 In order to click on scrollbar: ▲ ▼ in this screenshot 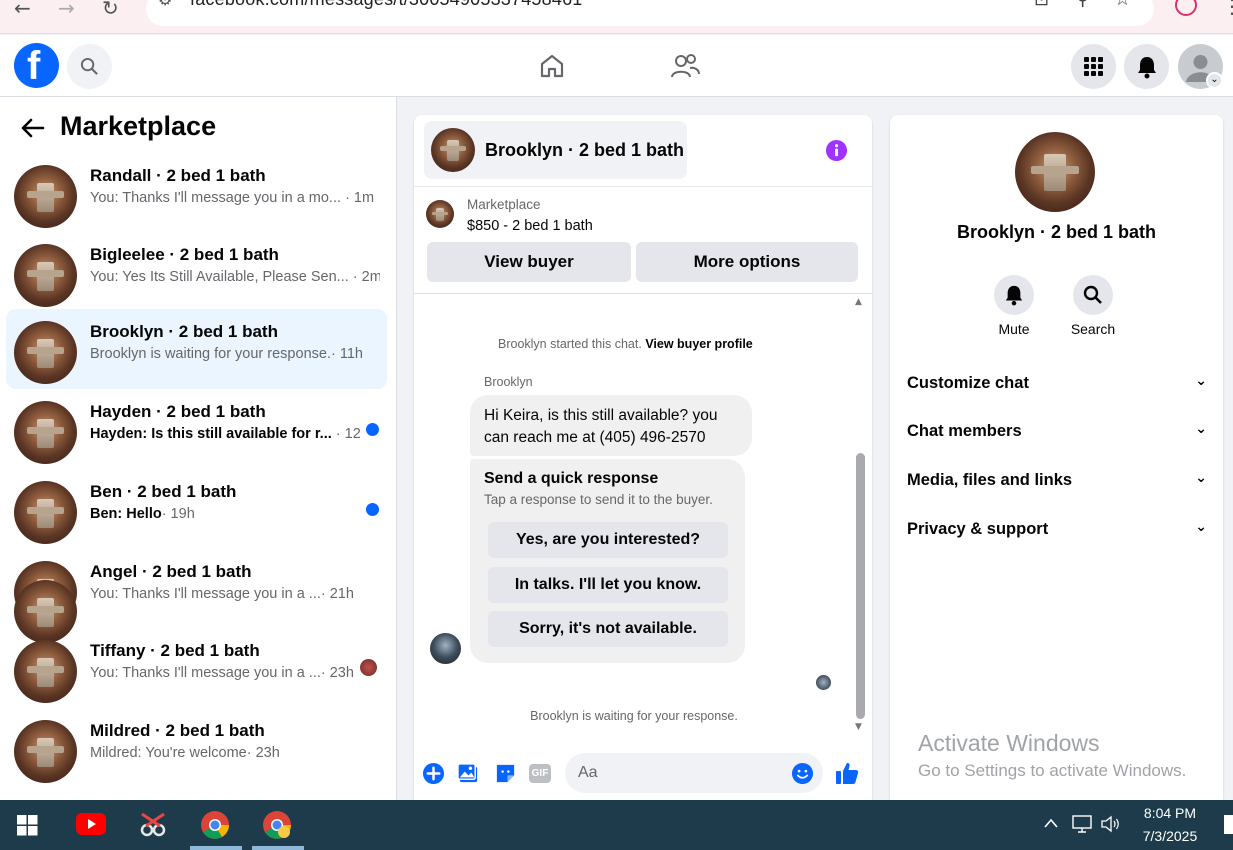, I will do `click(861, 517)`.